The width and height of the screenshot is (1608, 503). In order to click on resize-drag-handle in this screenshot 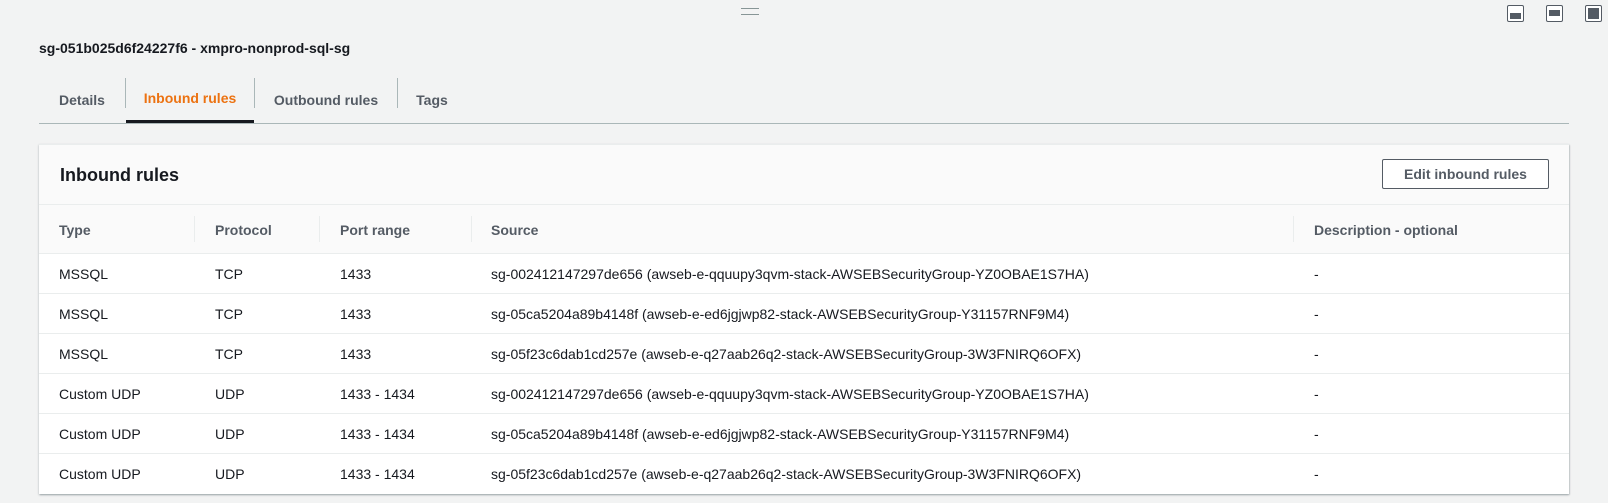, I will do `click(750, 11)`.